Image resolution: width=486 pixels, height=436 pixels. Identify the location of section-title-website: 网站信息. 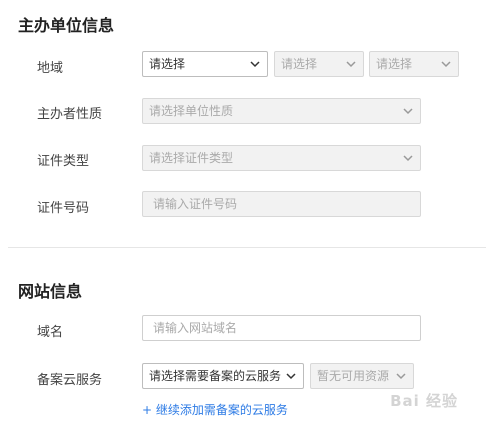
(50, 291).